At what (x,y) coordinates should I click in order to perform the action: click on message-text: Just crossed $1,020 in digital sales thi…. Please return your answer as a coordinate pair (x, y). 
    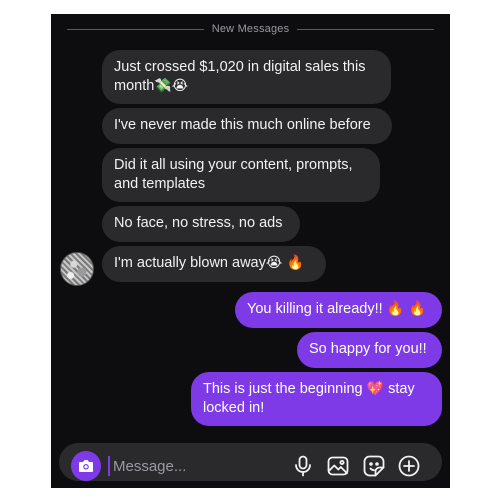
    Looking at the image, I should click on (240, 76).